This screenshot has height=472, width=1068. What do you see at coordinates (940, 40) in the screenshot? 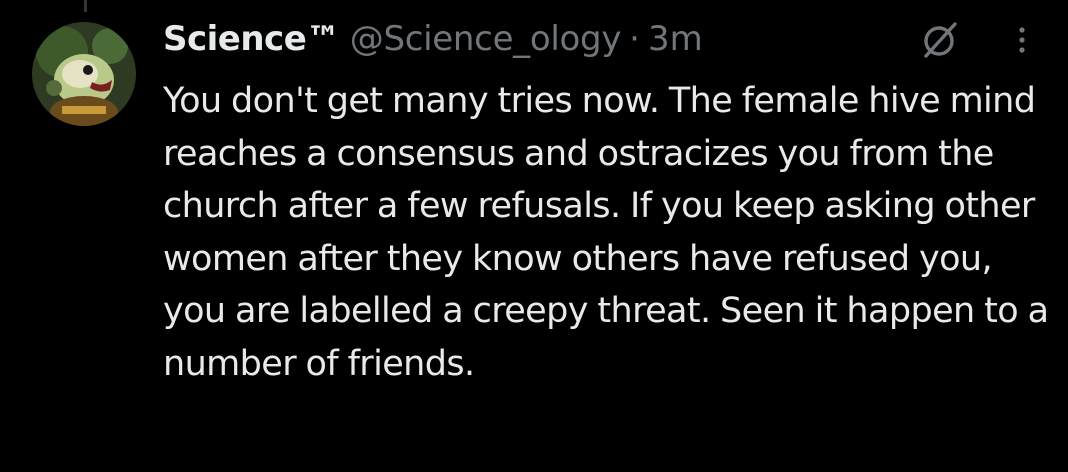
I see `grok-icon` at bounding box center [940, 40].